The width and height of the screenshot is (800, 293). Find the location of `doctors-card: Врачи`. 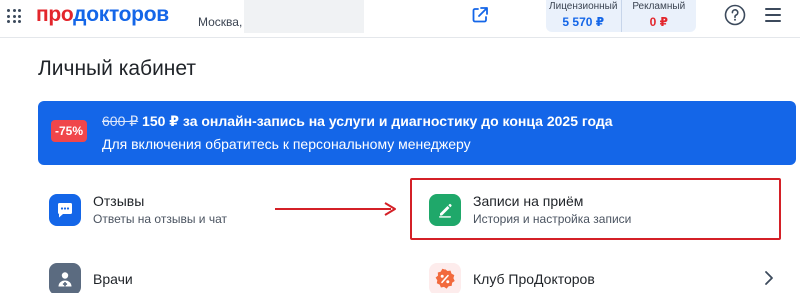

doctors-card: Врачи is located at coordinates (91, 278).